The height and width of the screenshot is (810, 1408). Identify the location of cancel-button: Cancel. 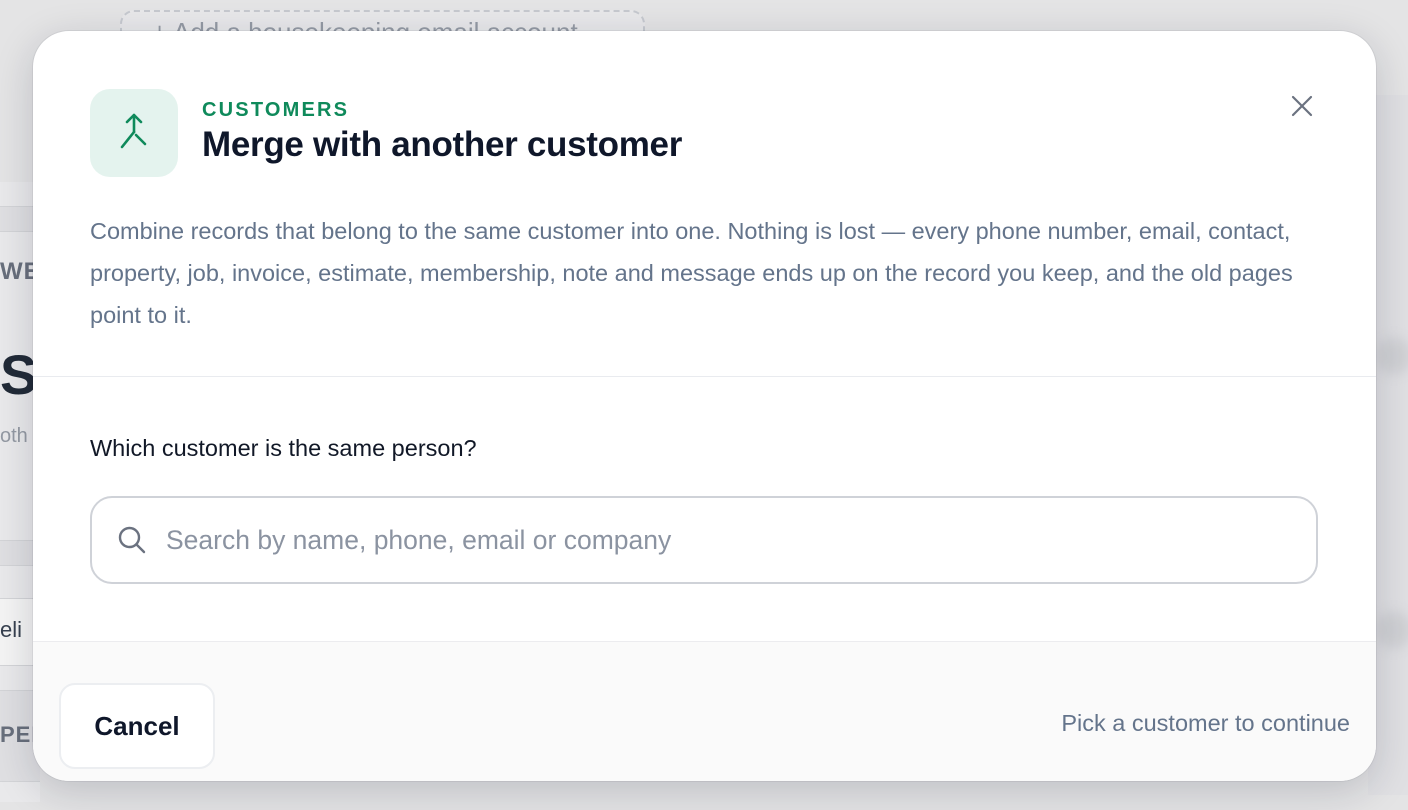
(137, 726).